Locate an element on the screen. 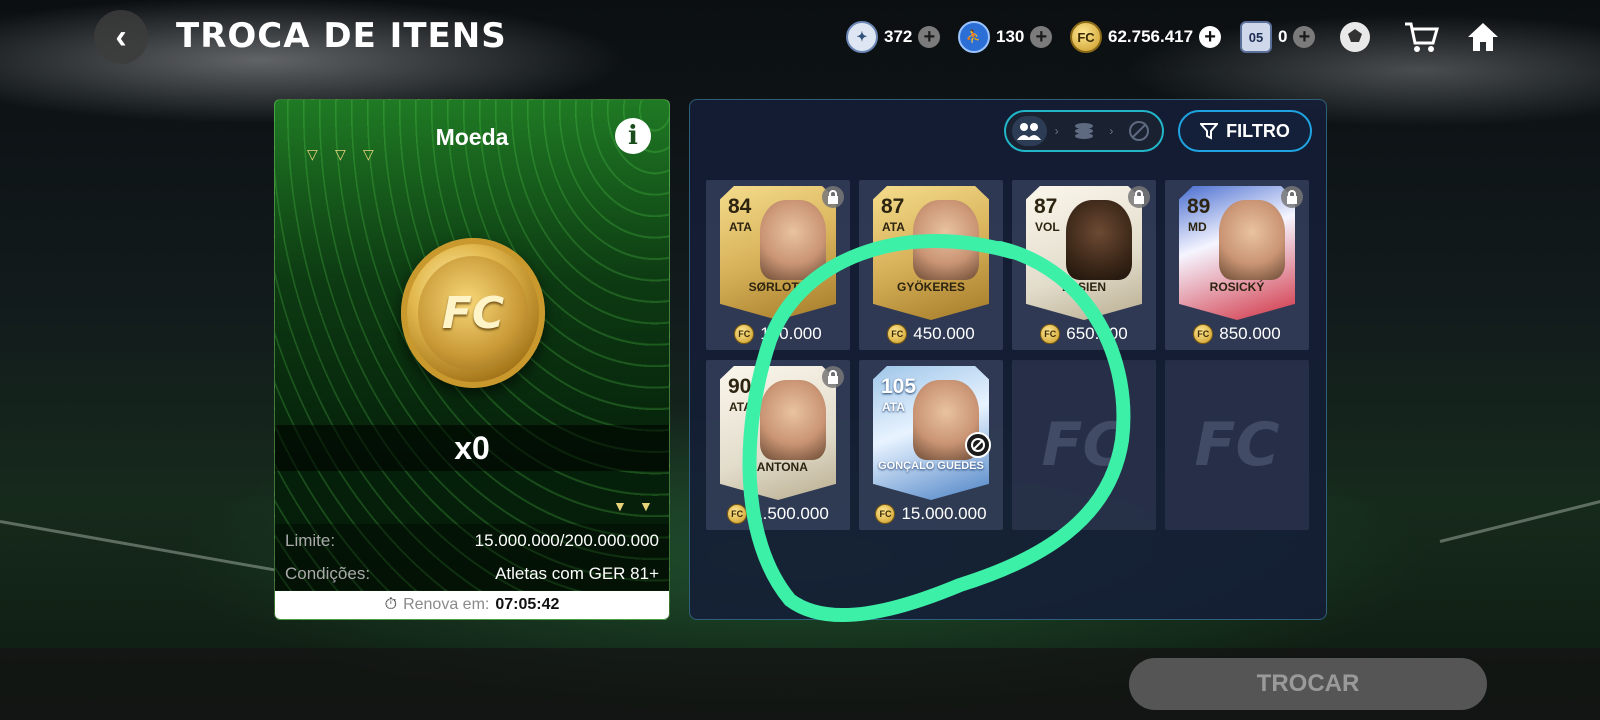 The width and height of the screenshot is (1600, 720). trade-button: TROCAR is located at coordinates (1308, 684).